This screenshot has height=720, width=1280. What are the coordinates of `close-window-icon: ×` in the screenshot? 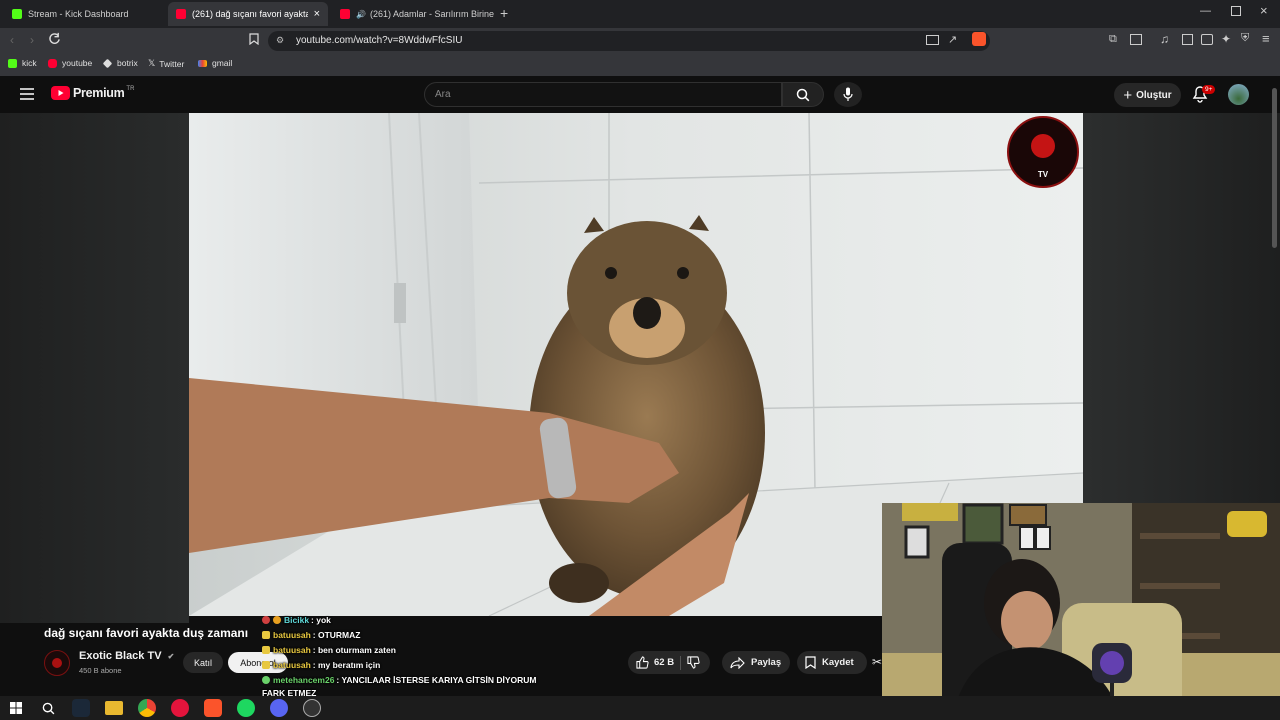 It's located at (1264, 10).